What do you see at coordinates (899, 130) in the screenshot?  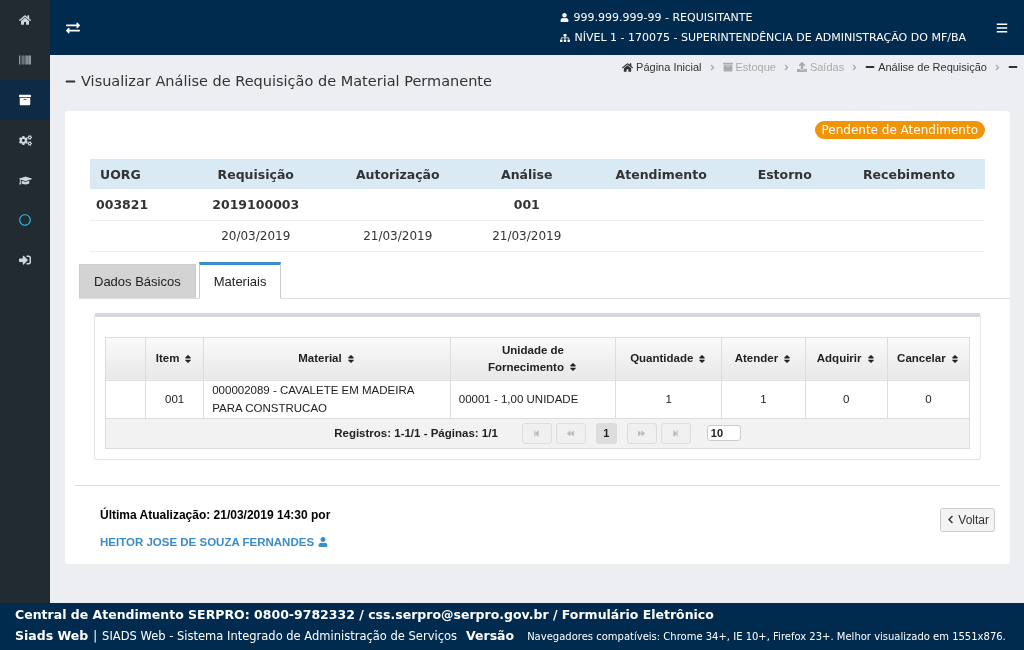 I see `status-badge: Pendente de Atendimento` at bounding box center [899, 130].